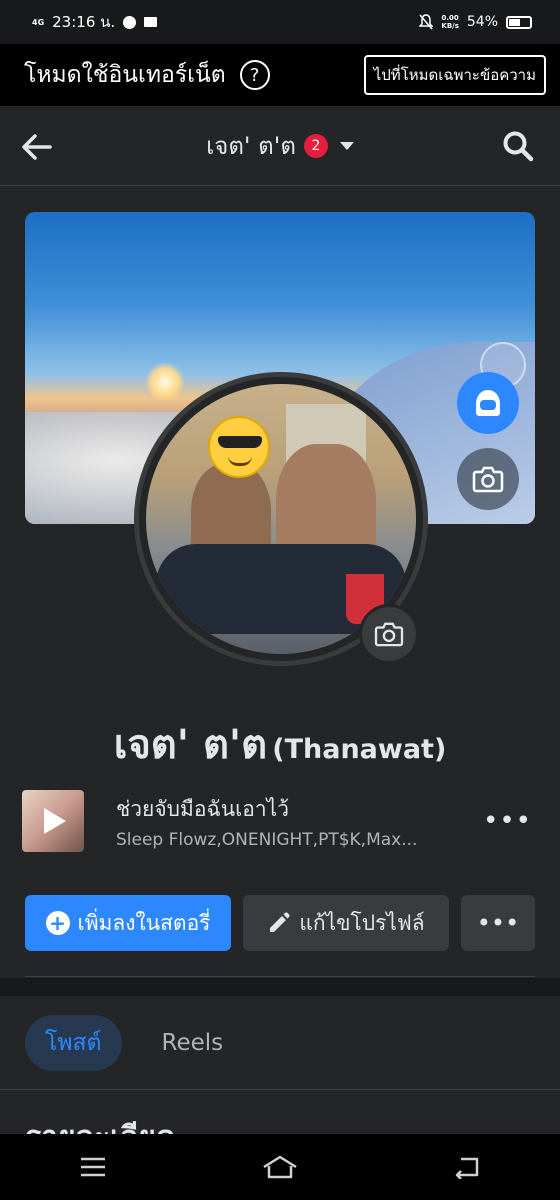 This screenshot has height=1200, width=560. What do you see at coordinates (362, 922) in the screenshot?
I see `edit-profile-label: แก้ไขโปรไฟล์` at bounding box center [362, 922].